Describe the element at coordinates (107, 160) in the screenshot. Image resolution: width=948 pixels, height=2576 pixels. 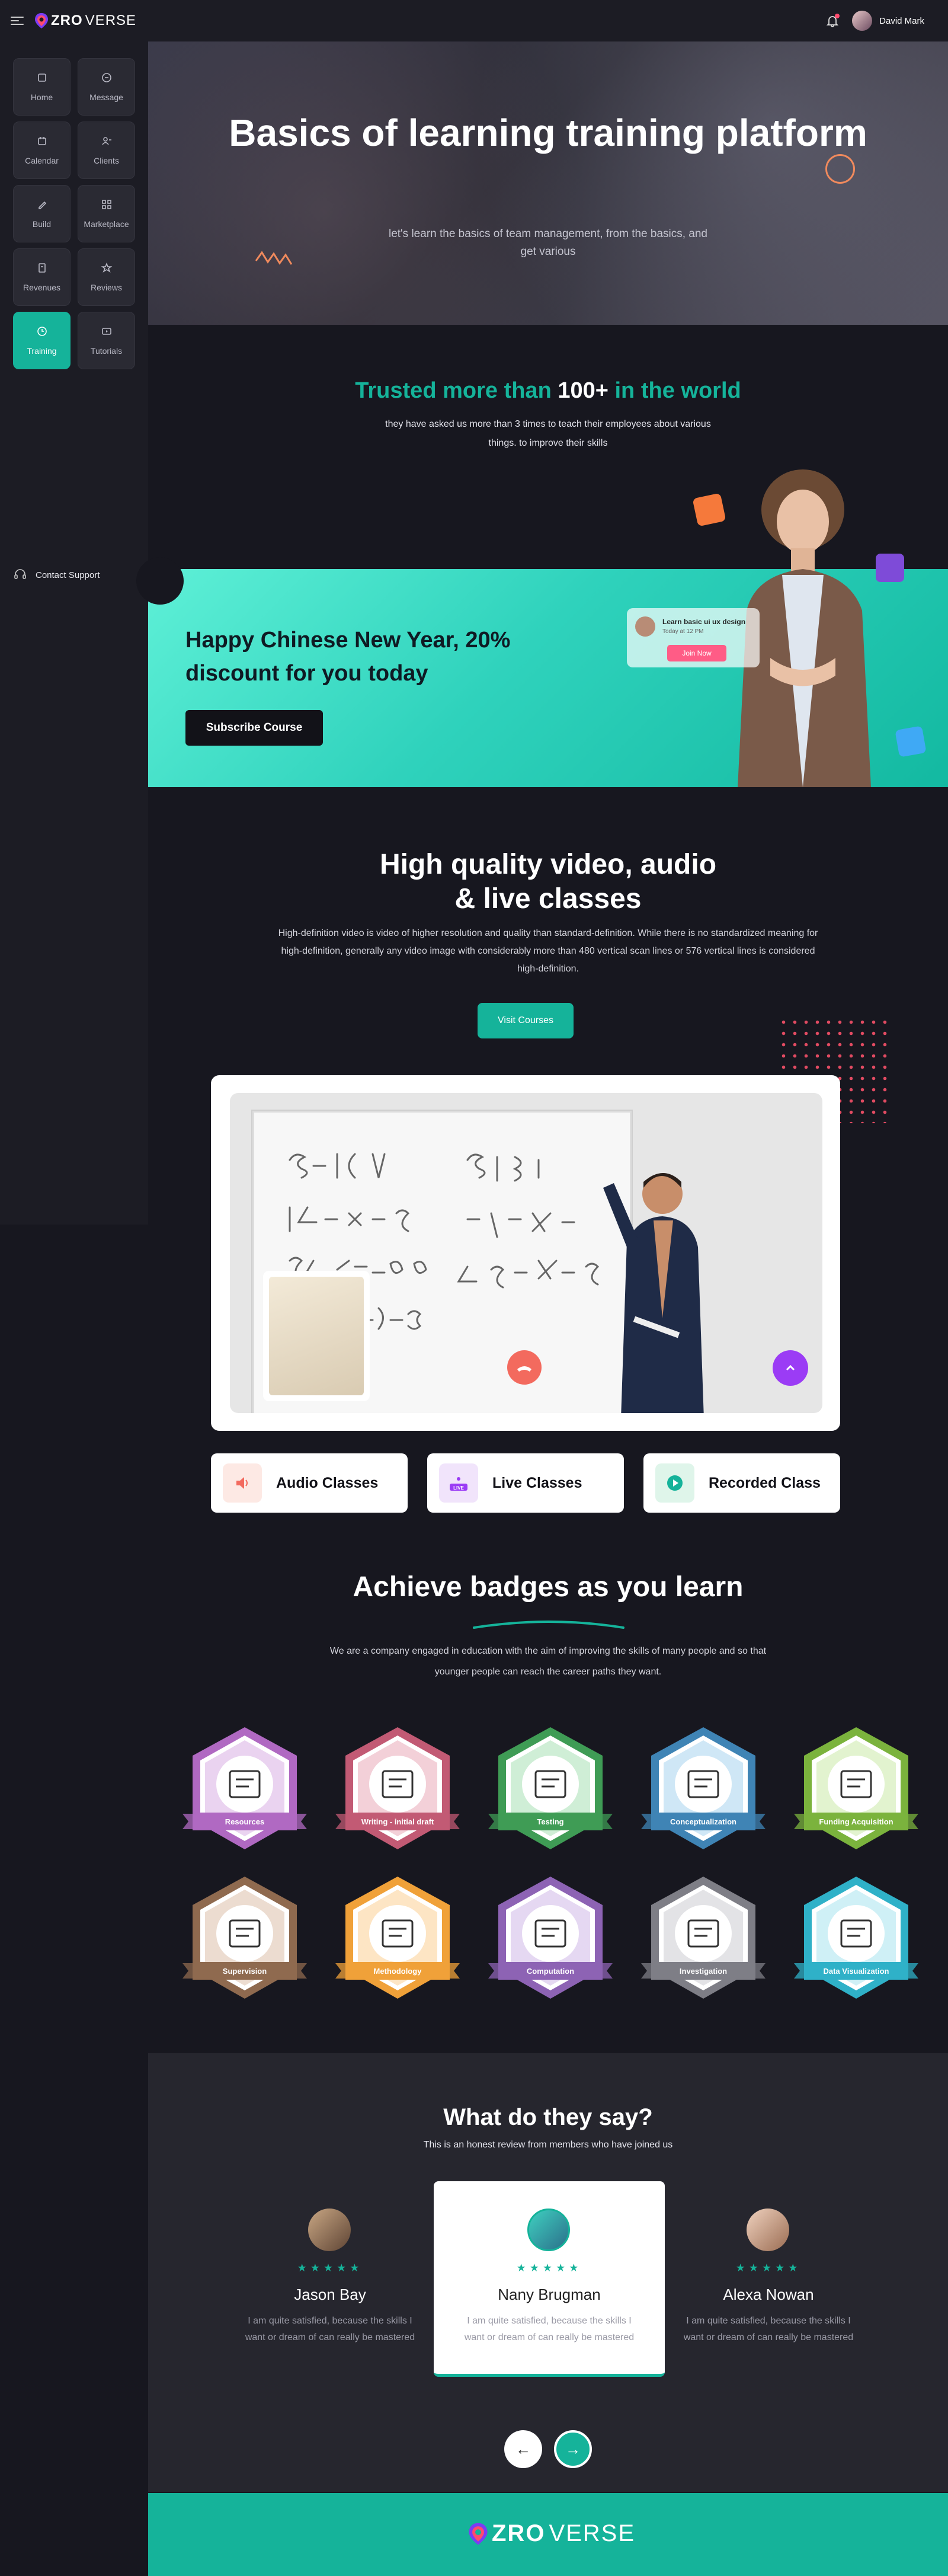
I see `sidebar-item-label: Clients` at that location.